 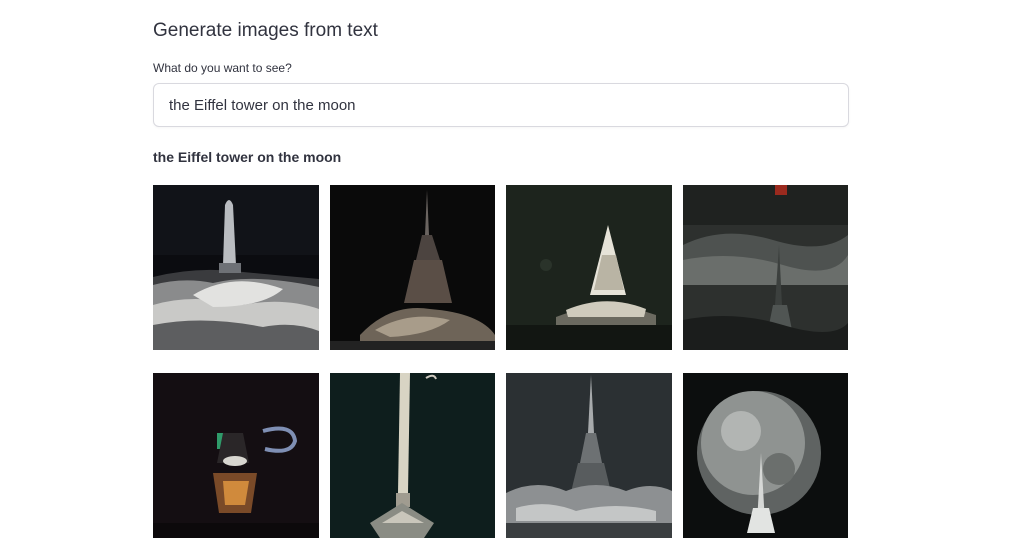 I want to click on page-title: Generate images from text, so click(x=265, y=30).